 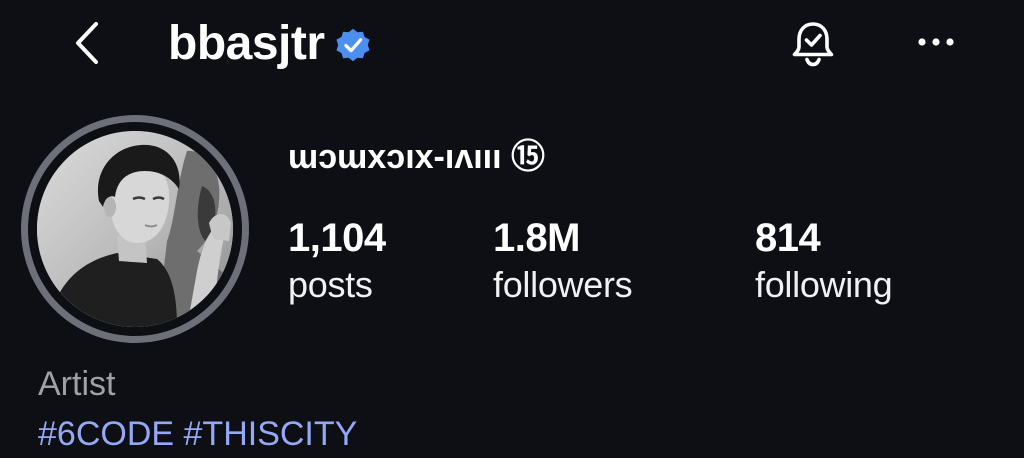 I want to click on bio-category: Artist, so click(x=77, y=384).